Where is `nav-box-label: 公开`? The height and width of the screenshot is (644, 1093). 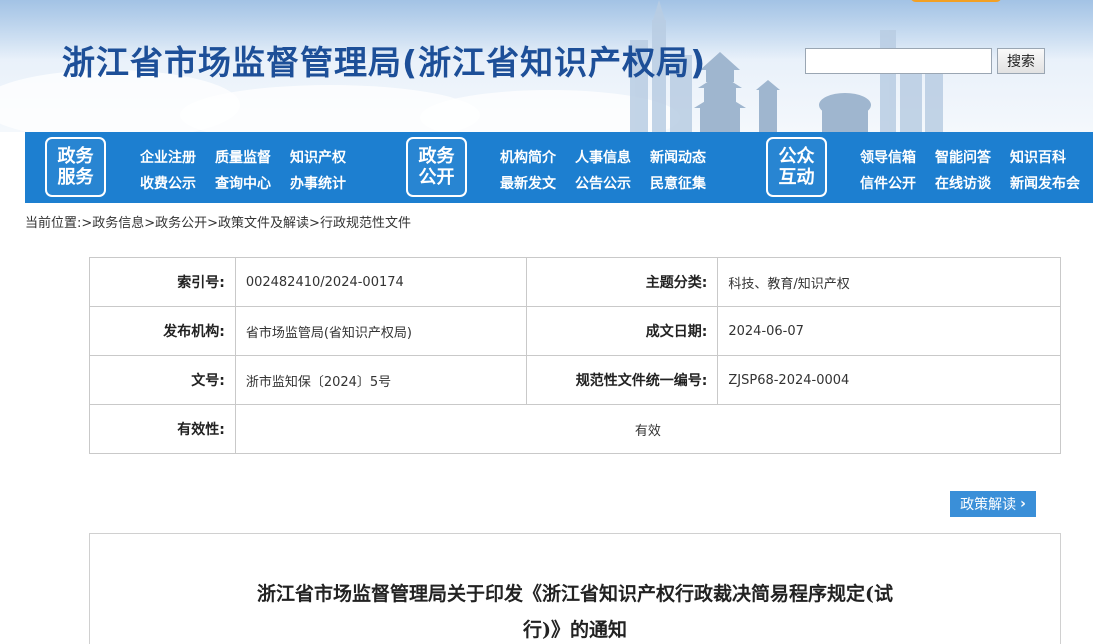
nav-box-label: 公开 is located at coordinates (436, 177).